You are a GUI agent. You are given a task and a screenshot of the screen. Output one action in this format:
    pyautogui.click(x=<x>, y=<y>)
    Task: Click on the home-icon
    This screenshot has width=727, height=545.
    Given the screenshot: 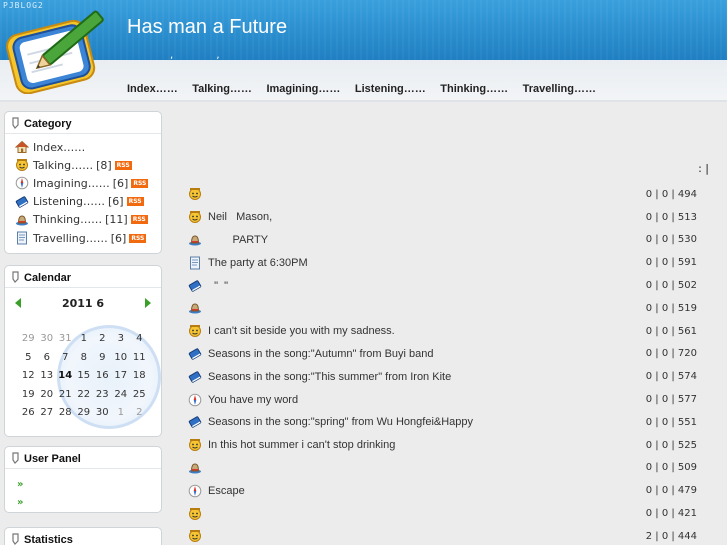 What is the action you would take?
    pyautogui.click(x=22, y=147)
    